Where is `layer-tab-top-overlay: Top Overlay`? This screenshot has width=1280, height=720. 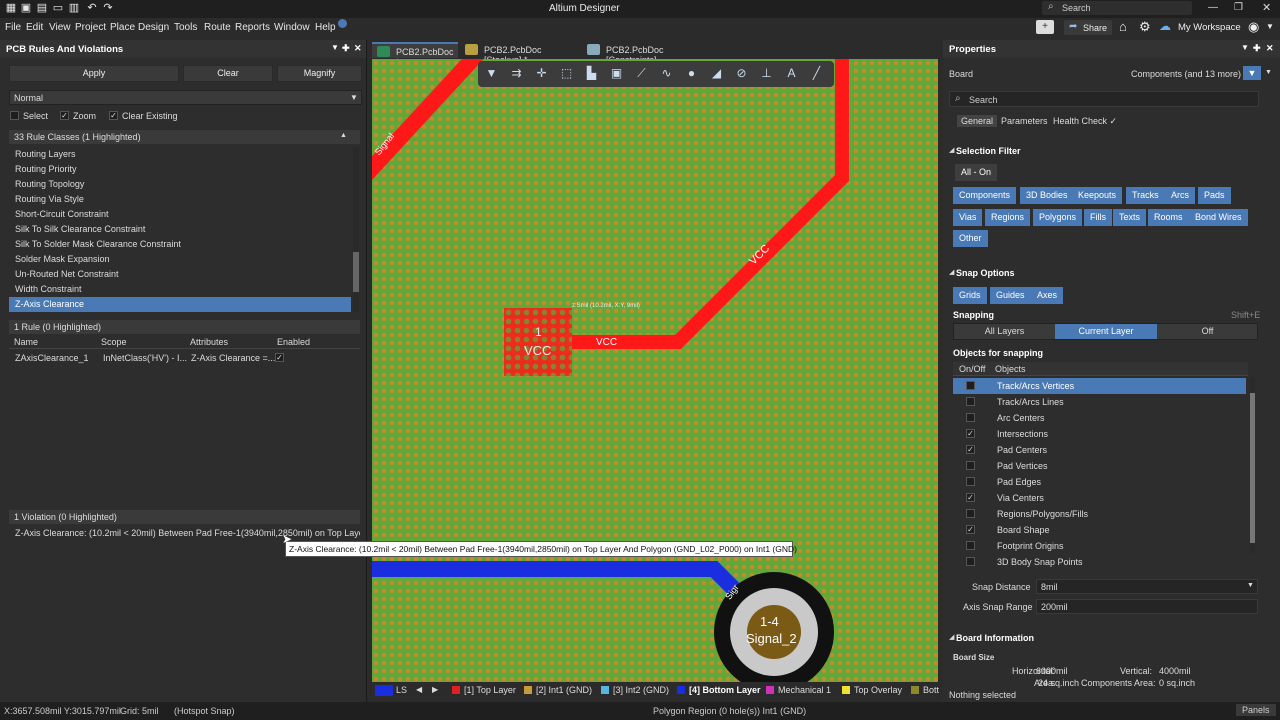
layer-tab-top-overlay: Top Overlay is located at coordinates (872, 690).